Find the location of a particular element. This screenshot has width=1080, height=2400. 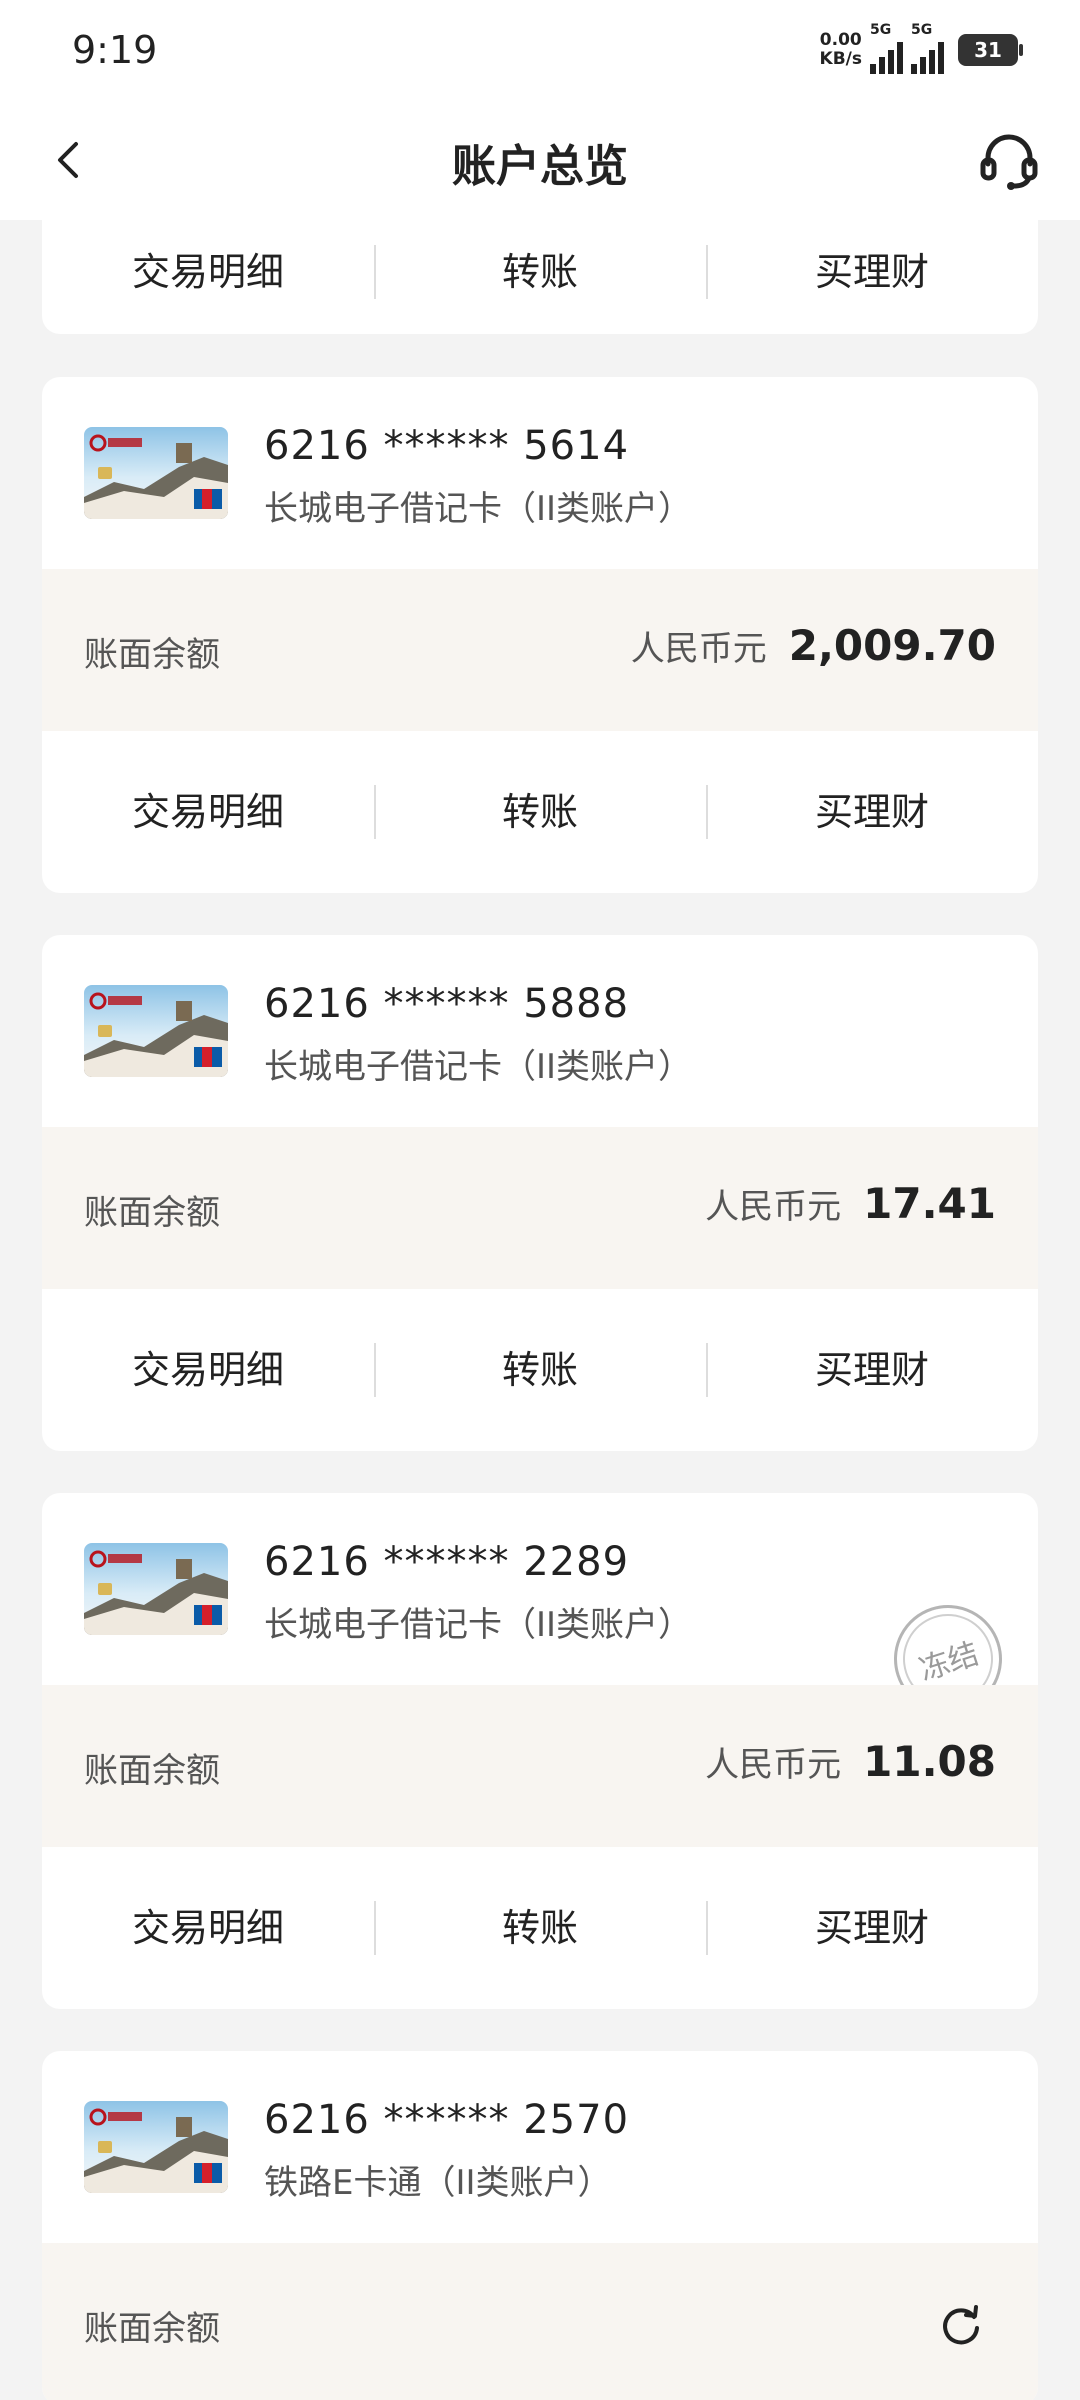

balance-value: 人民币元 17.41 is located at coordinates (850, 1203).